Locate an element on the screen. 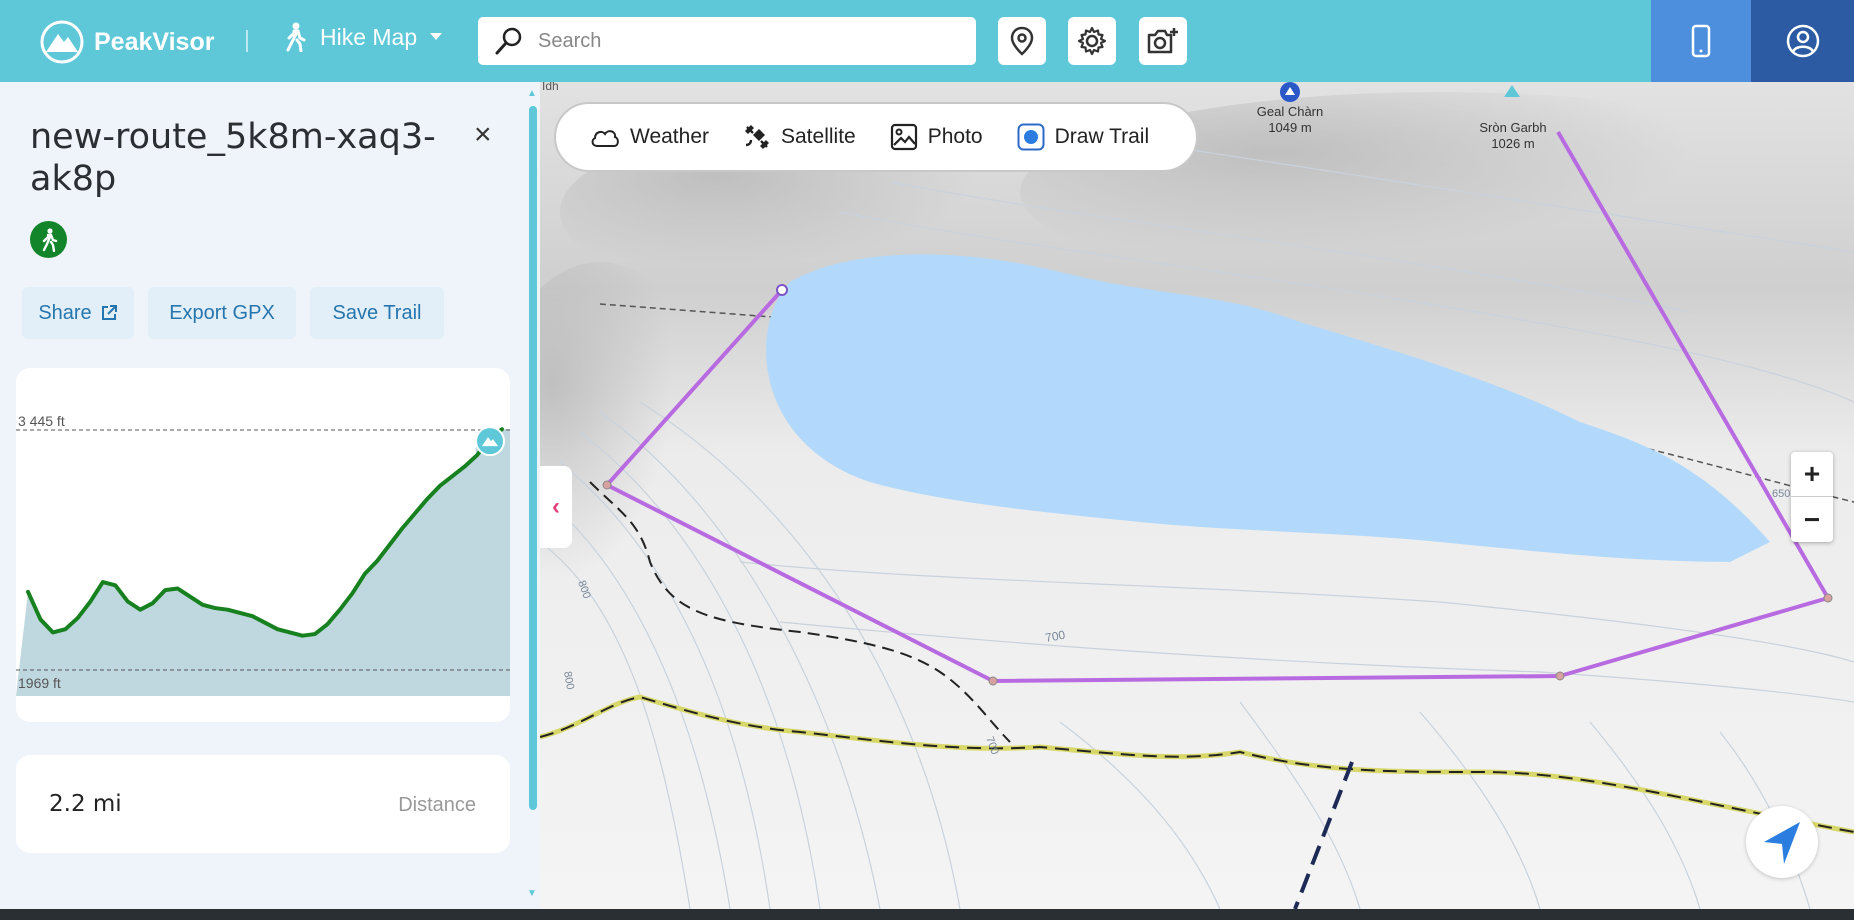 The height and width of the screenshot is (920, 1854). summit-marker is located at coordinates (490, 441).